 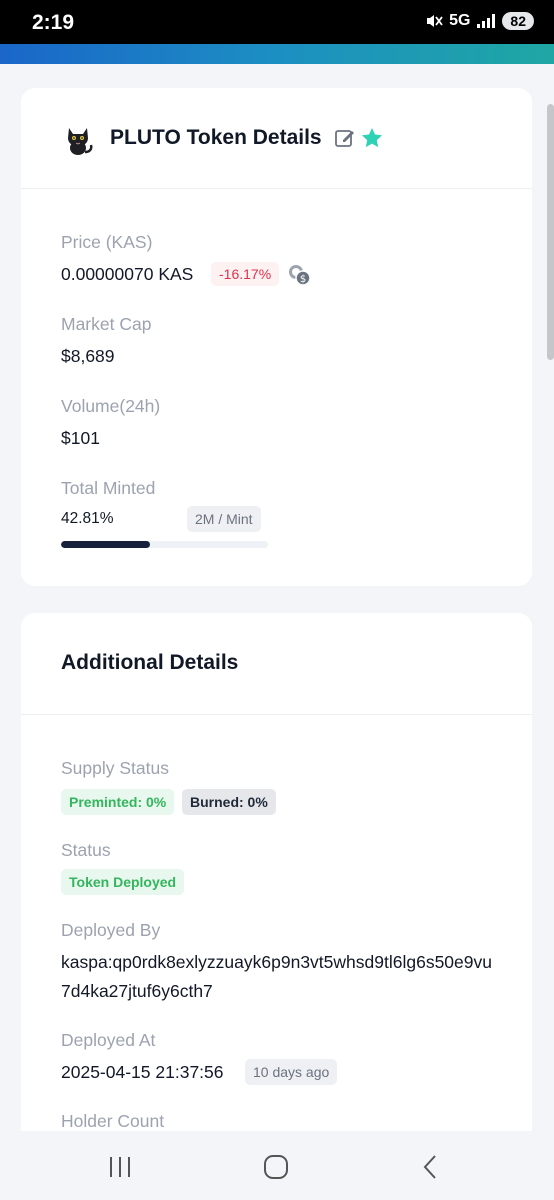 I want to click on total-minted-label: Total Minted, so click(x=108, y=488).